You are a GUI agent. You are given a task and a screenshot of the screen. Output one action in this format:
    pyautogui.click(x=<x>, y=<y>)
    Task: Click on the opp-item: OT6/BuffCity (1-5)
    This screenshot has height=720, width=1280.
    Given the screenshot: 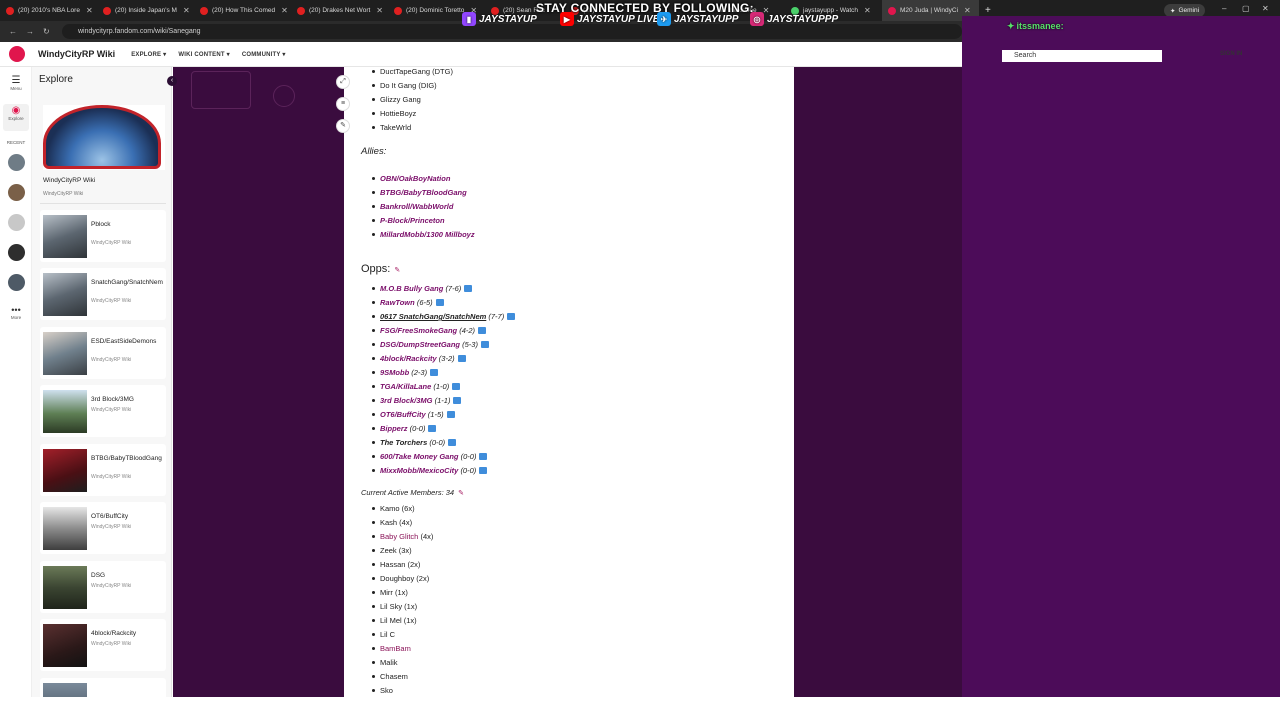 What is the action you would take?
    pyautogui.click(x=413, y=414)
    